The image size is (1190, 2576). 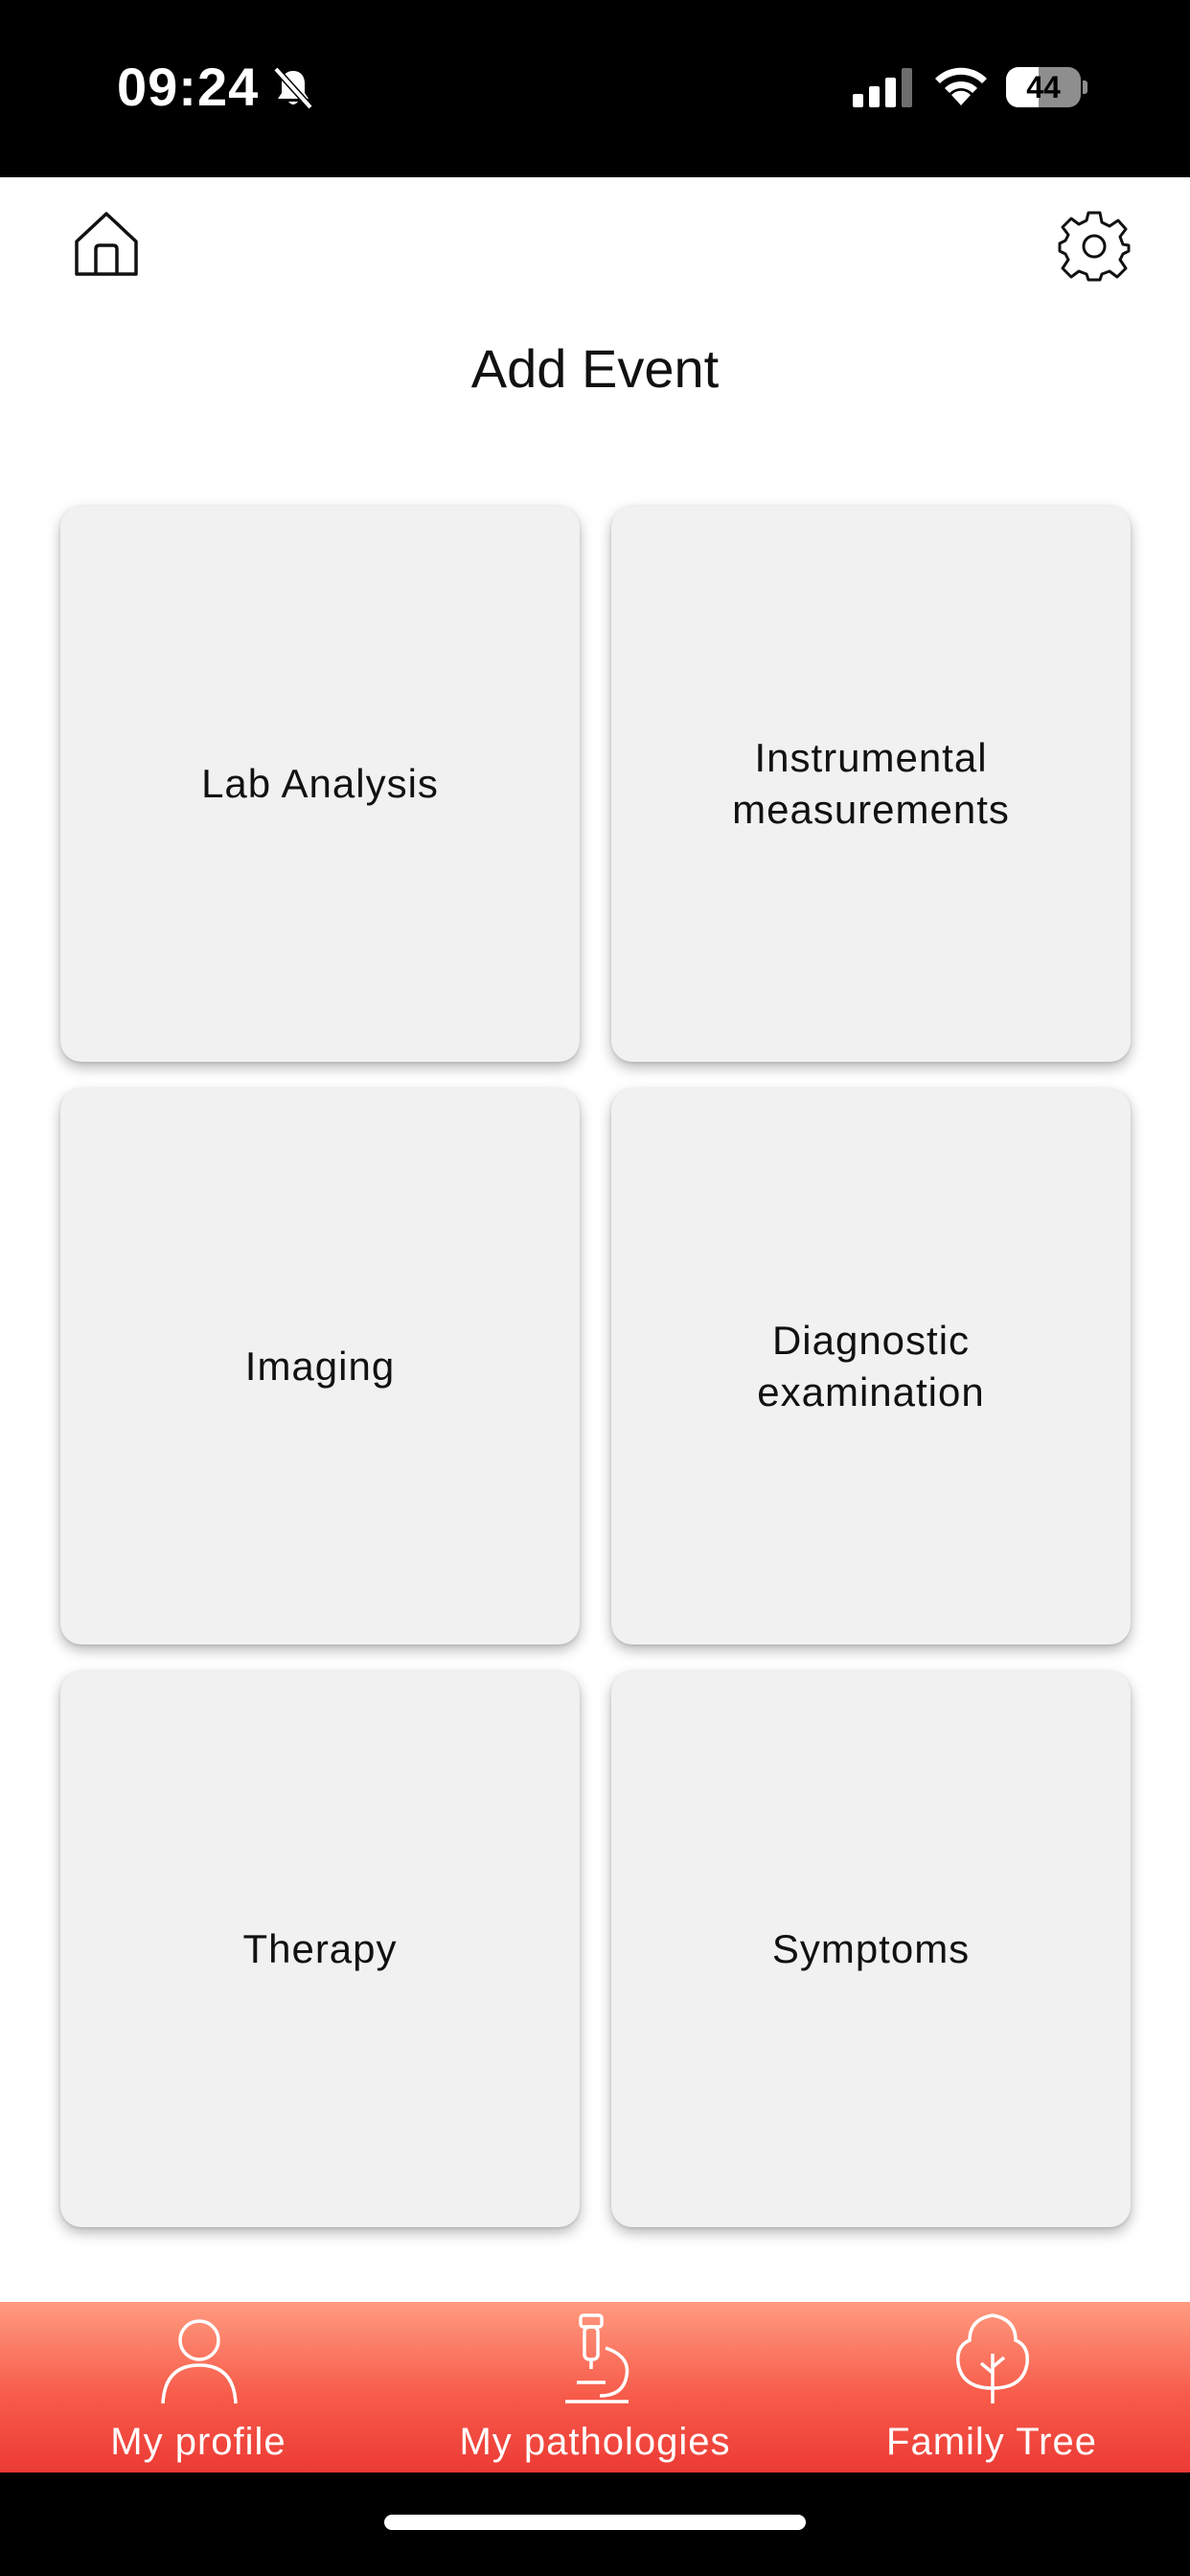 What do you see at coordinates (992, 2358) in the screenshot?
I see `tree-icon` at bounding box center [992, 2358].